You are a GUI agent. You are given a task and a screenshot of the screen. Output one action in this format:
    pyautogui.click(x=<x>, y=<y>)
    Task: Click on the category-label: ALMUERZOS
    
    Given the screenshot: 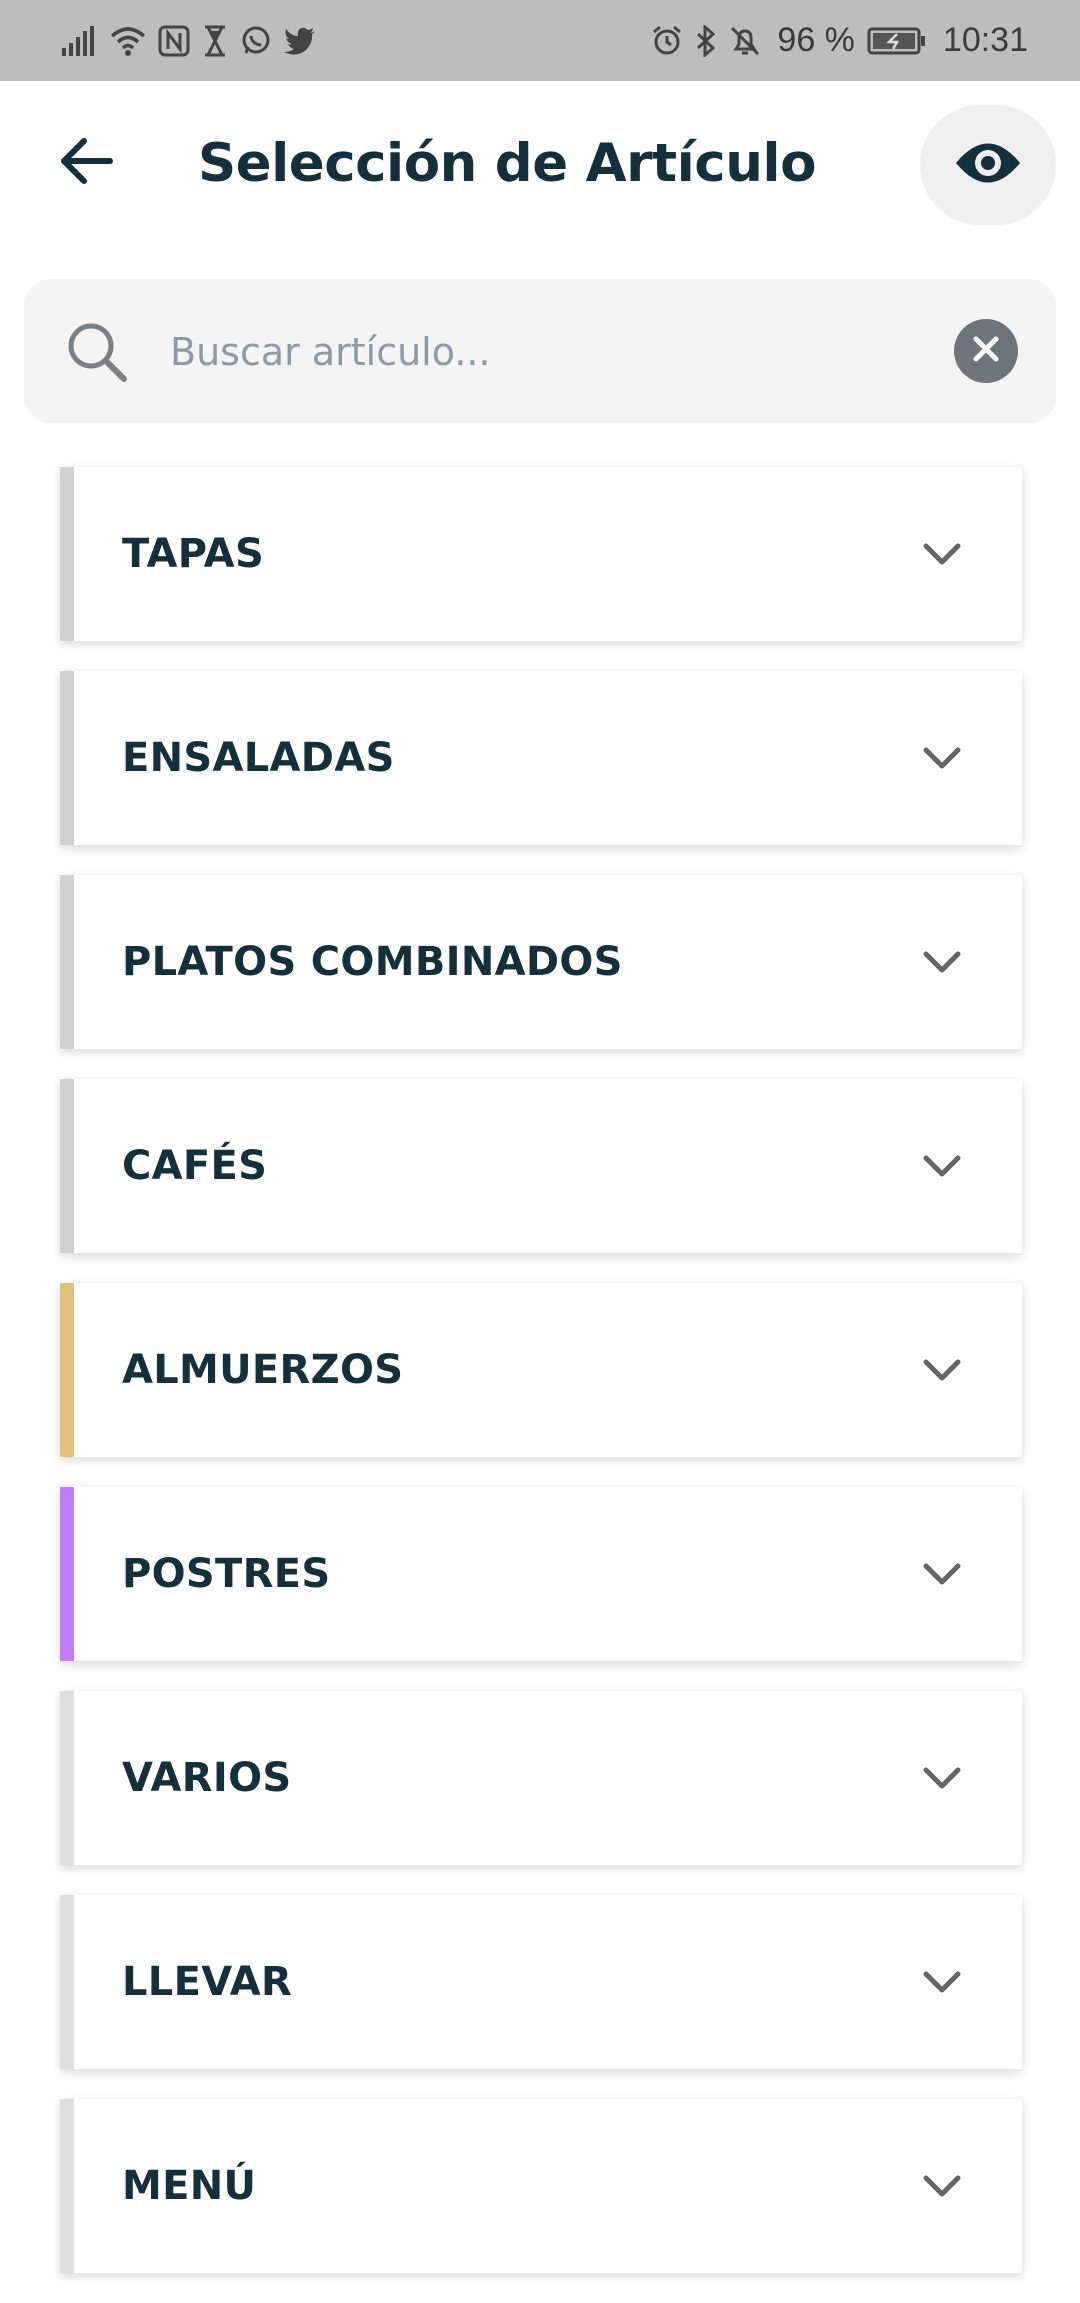 What is the action you would take?
    pyautogui.click(x=263, y=1370)
    